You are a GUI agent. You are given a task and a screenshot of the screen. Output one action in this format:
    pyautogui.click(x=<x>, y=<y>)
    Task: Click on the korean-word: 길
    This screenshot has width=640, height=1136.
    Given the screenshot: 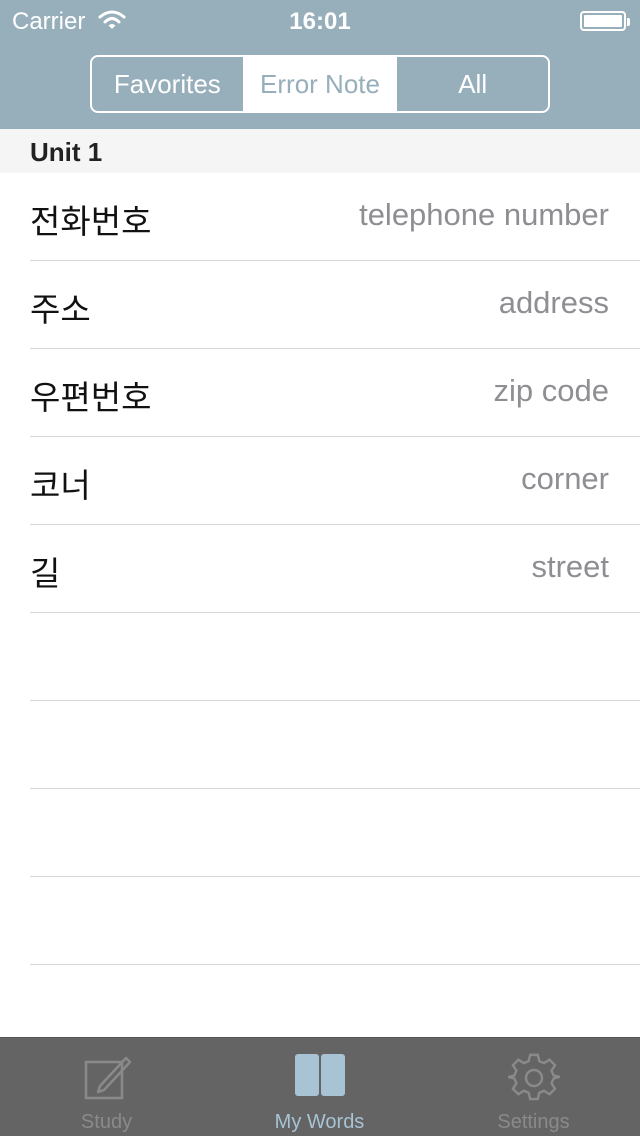 What is the action you would take?
    pyautogui.click(x=45, y=573)
    